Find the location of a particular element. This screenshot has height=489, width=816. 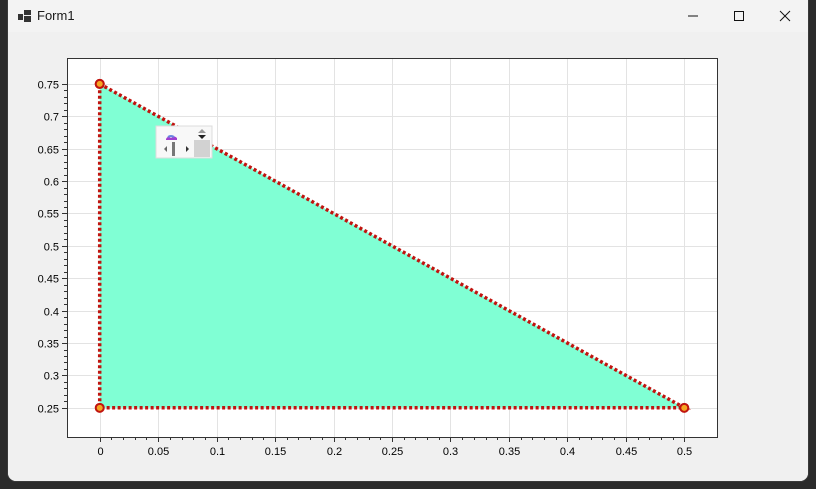

y-tick-label: 0.75 is located at coordinates (48, 86).